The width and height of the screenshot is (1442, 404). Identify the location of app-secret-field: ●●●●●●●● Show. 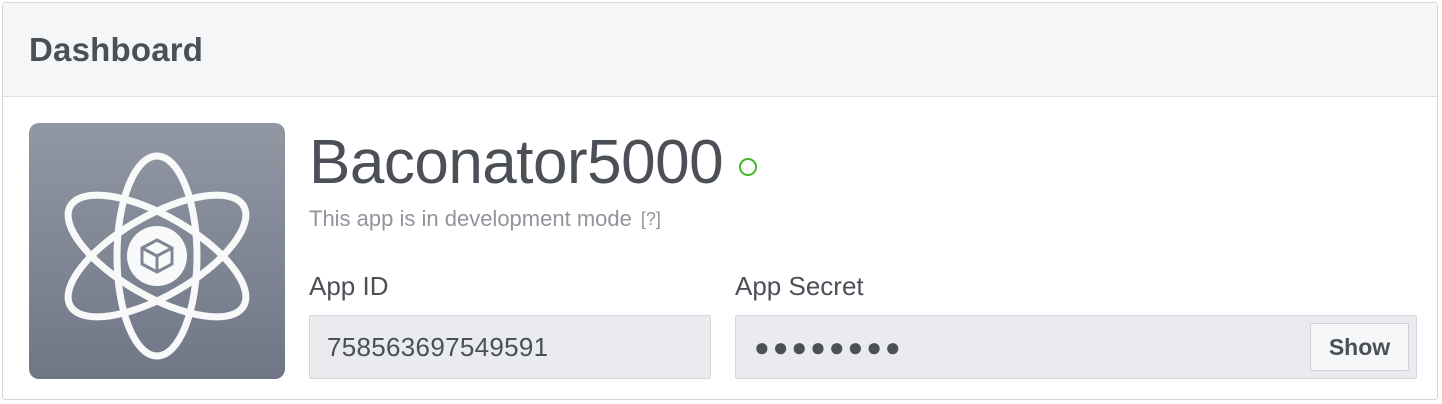
(1076, 347).